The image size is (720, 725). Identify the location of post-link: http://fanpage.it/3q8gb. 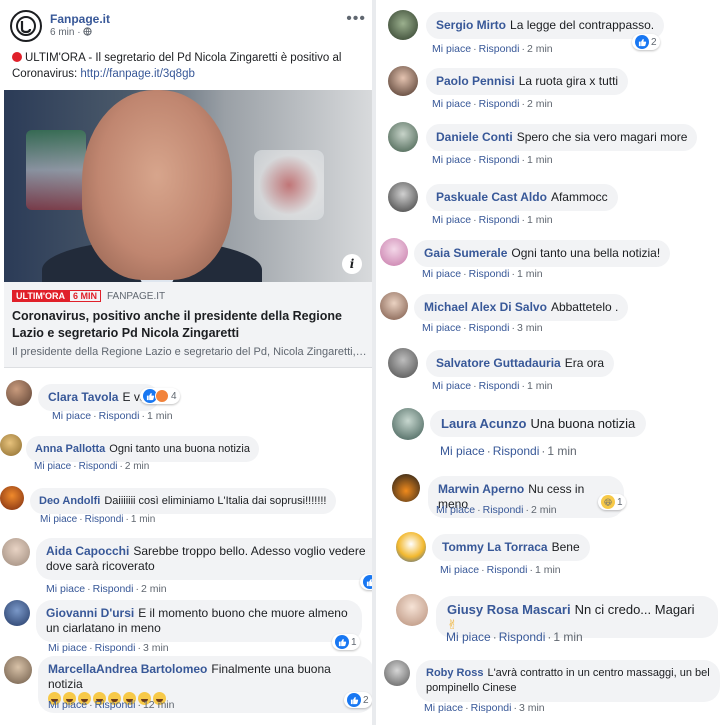
(137, 74).